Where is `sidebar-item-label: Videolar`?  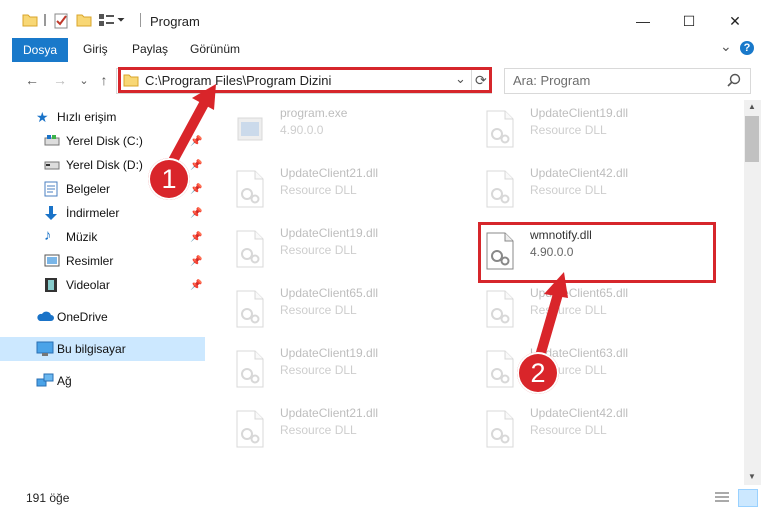
sidebar-item-label: Videolar is located at coordinates (88, 285).